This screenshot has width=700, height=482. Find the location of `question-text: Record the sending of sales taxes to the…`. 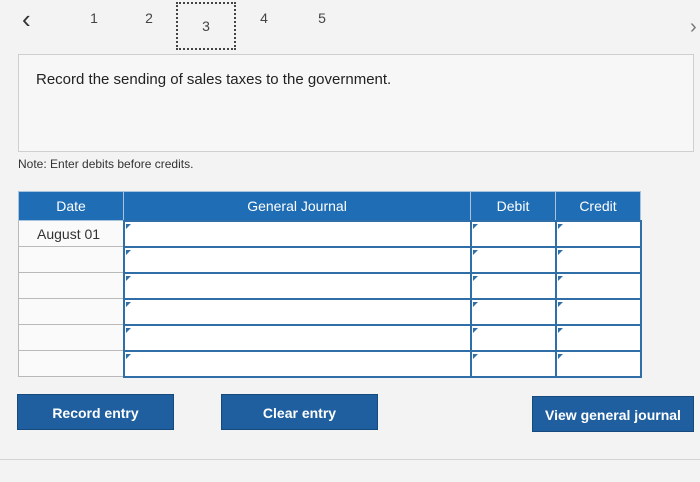

question-text: Record the sending of sales taxes to the… is located at coordinates (214, 79).